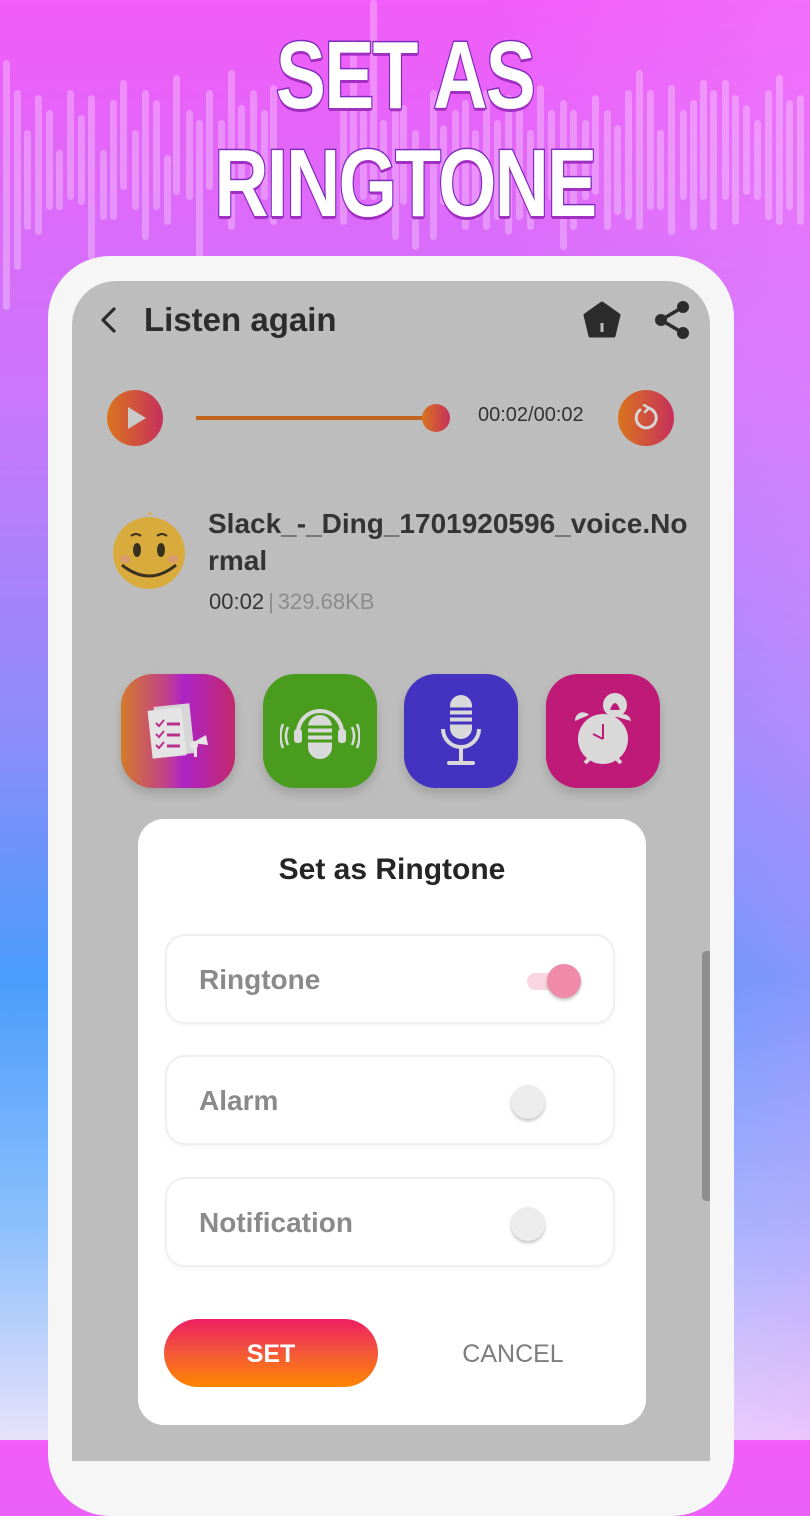 Image resolution: width=810 pixels, height=1516 pixels. I want to click on file-size: 329.68KB, so click(326, 601).